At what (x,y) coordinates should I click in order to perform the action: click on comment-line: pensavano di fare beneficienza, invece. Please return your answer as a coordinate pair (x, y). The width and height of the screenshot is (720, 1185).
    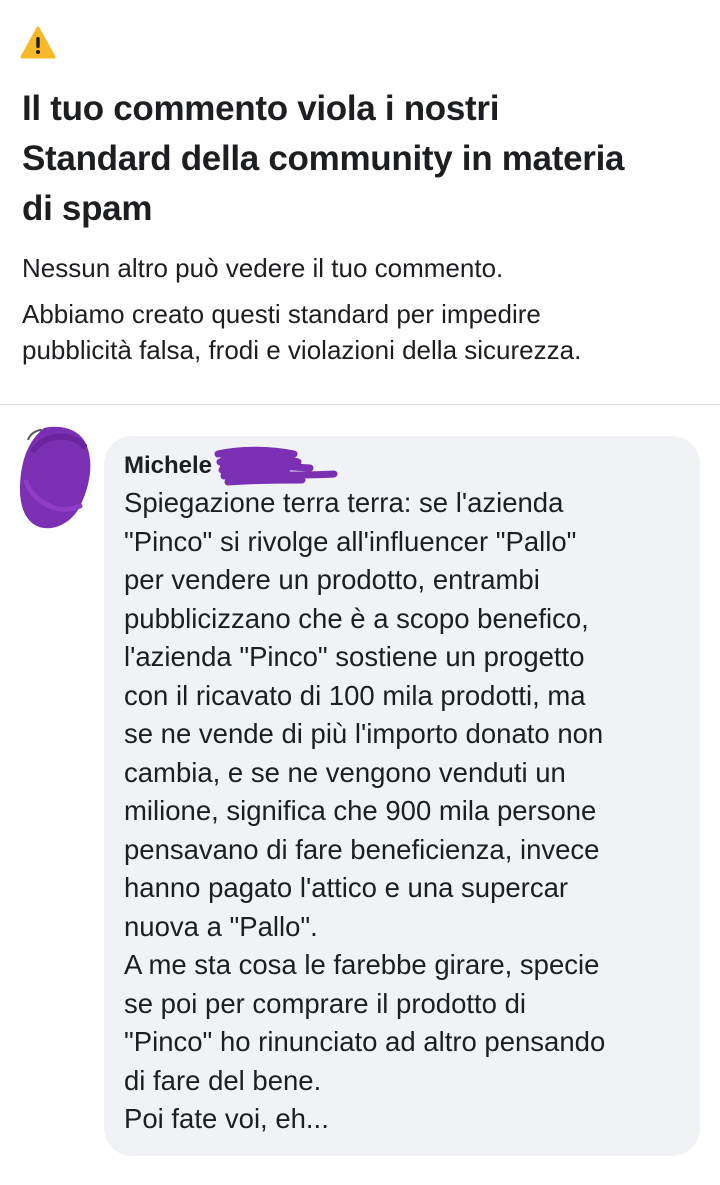
    Looking at the image, I should click on (362, 849).